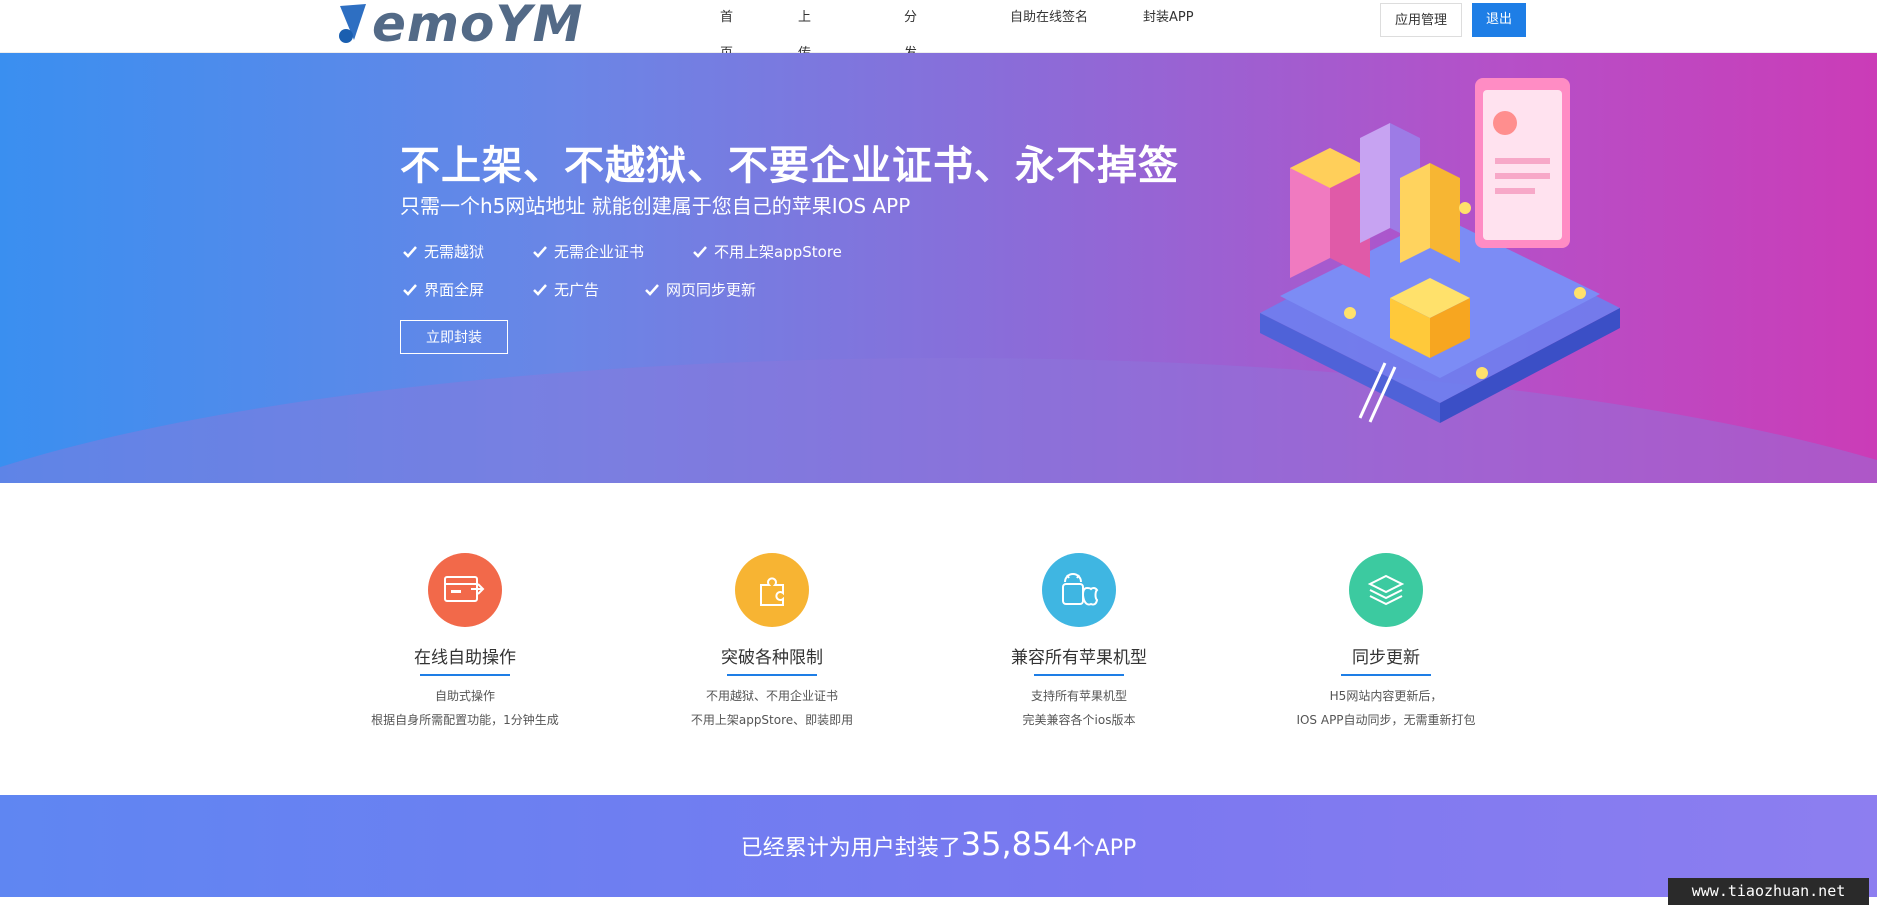 Image resolution: width=1877 pixels, height=911 pixels. What do you see at coordinates (478, 26) in the screenshot?
I see `logo-text: emoYM` at bounding box center [478, 26].